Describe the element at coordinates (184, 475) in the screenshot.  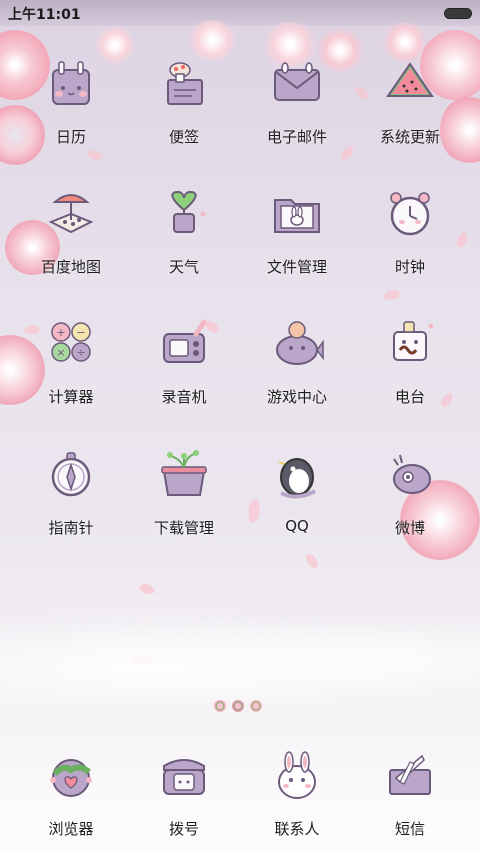
I see `download-icon` at that location.